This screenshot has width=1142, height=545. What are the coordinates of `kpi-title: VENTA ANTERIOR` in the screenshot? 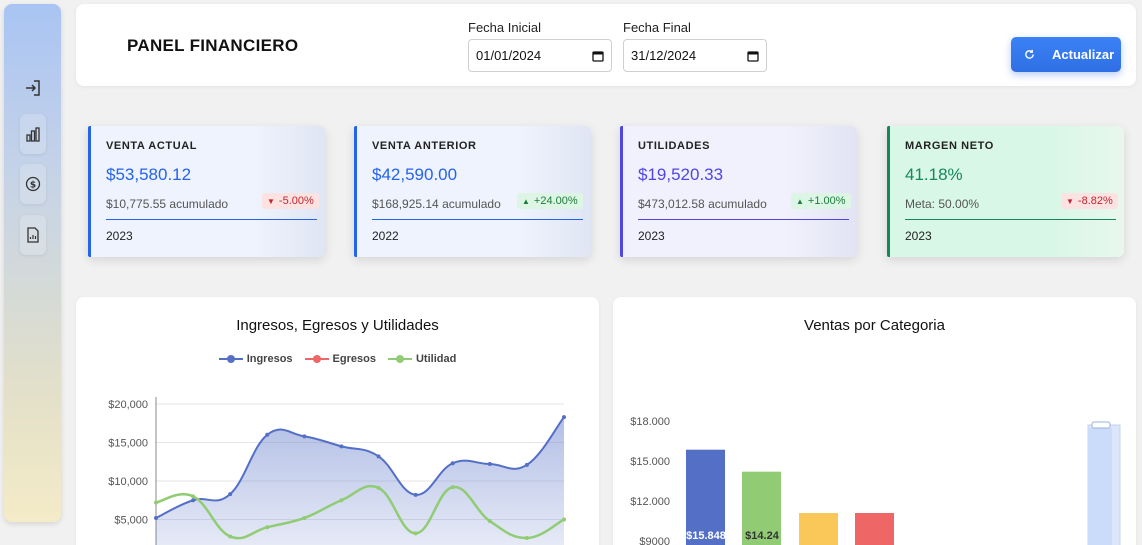 It's located at (424, 146).